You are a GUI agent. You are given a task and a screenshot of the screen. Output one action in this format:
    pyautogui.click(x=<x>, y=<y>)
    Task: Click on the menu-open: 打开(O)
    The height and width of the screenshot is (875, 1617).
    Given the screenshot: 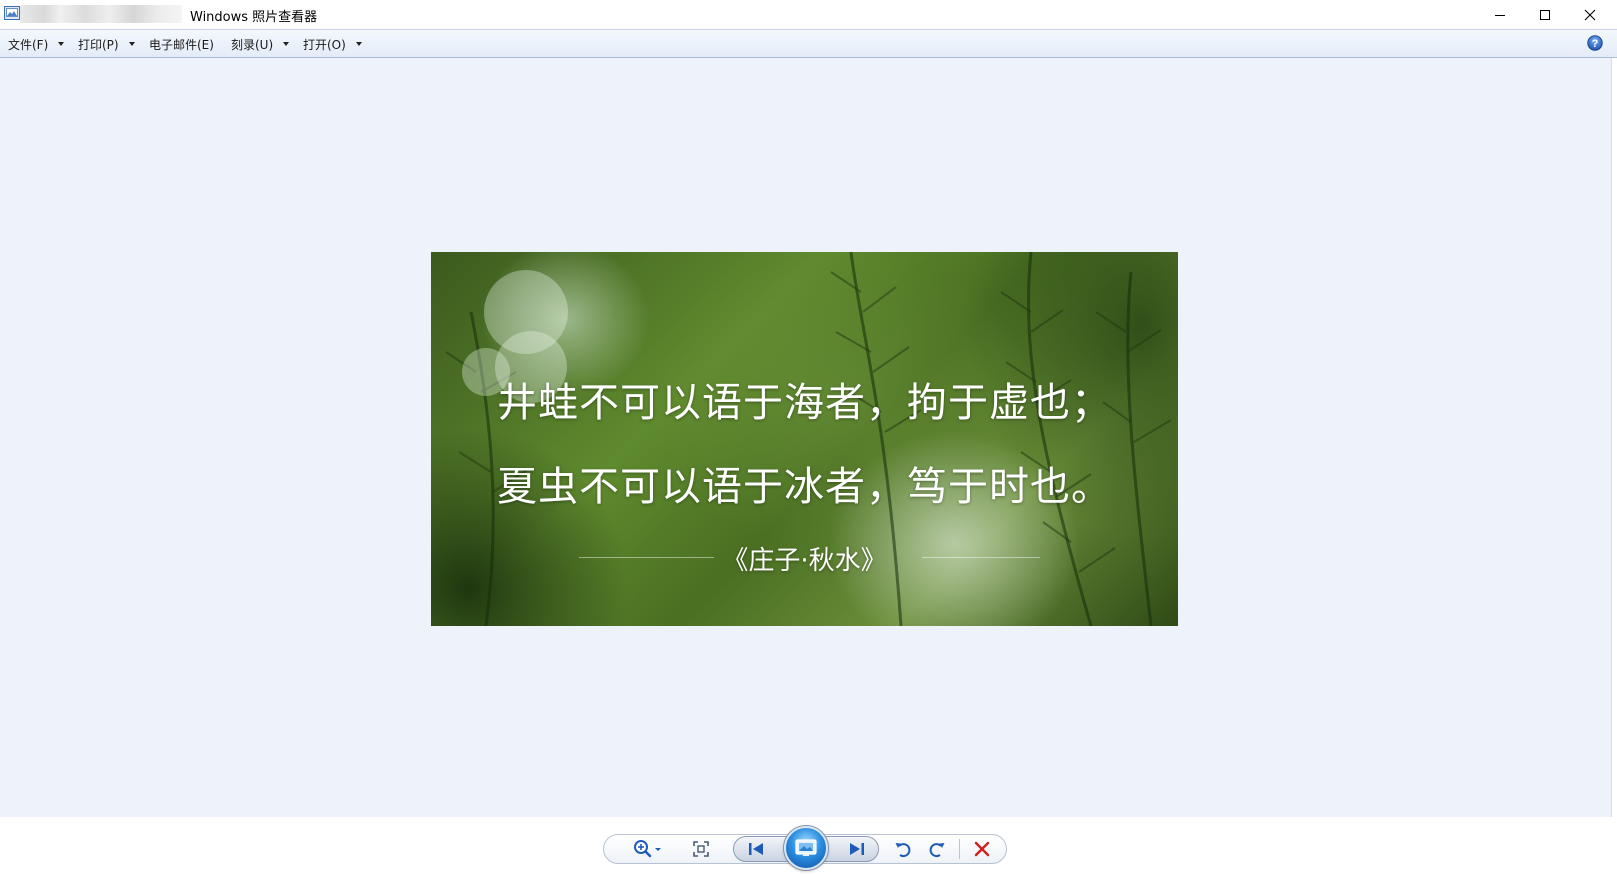 What is the action you would take?
    pyautogui.click(x=332, y=44)
    